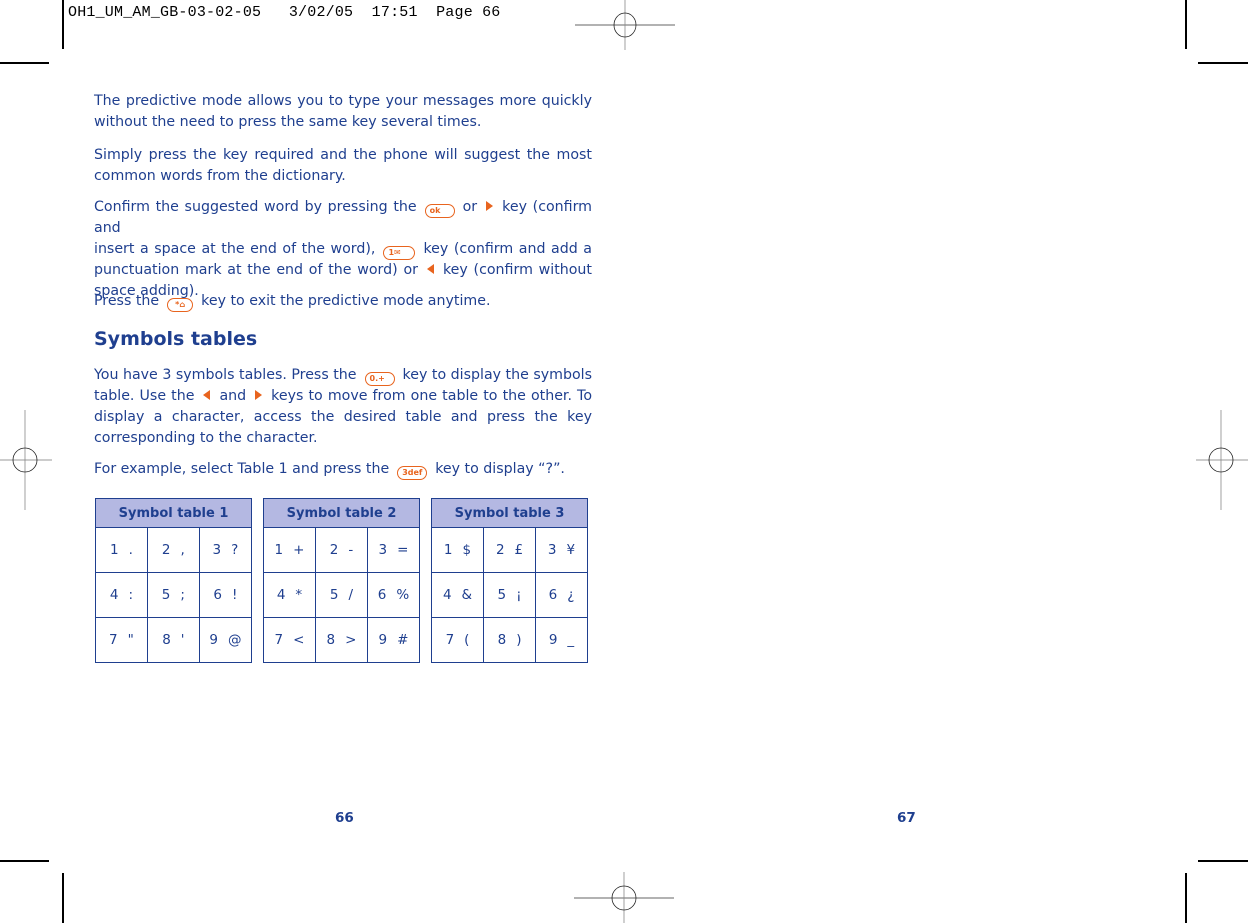  What do you see at coordinates (519, 550) in the screenshot?
I see `symbol: £` at bounding box center [519, 550].